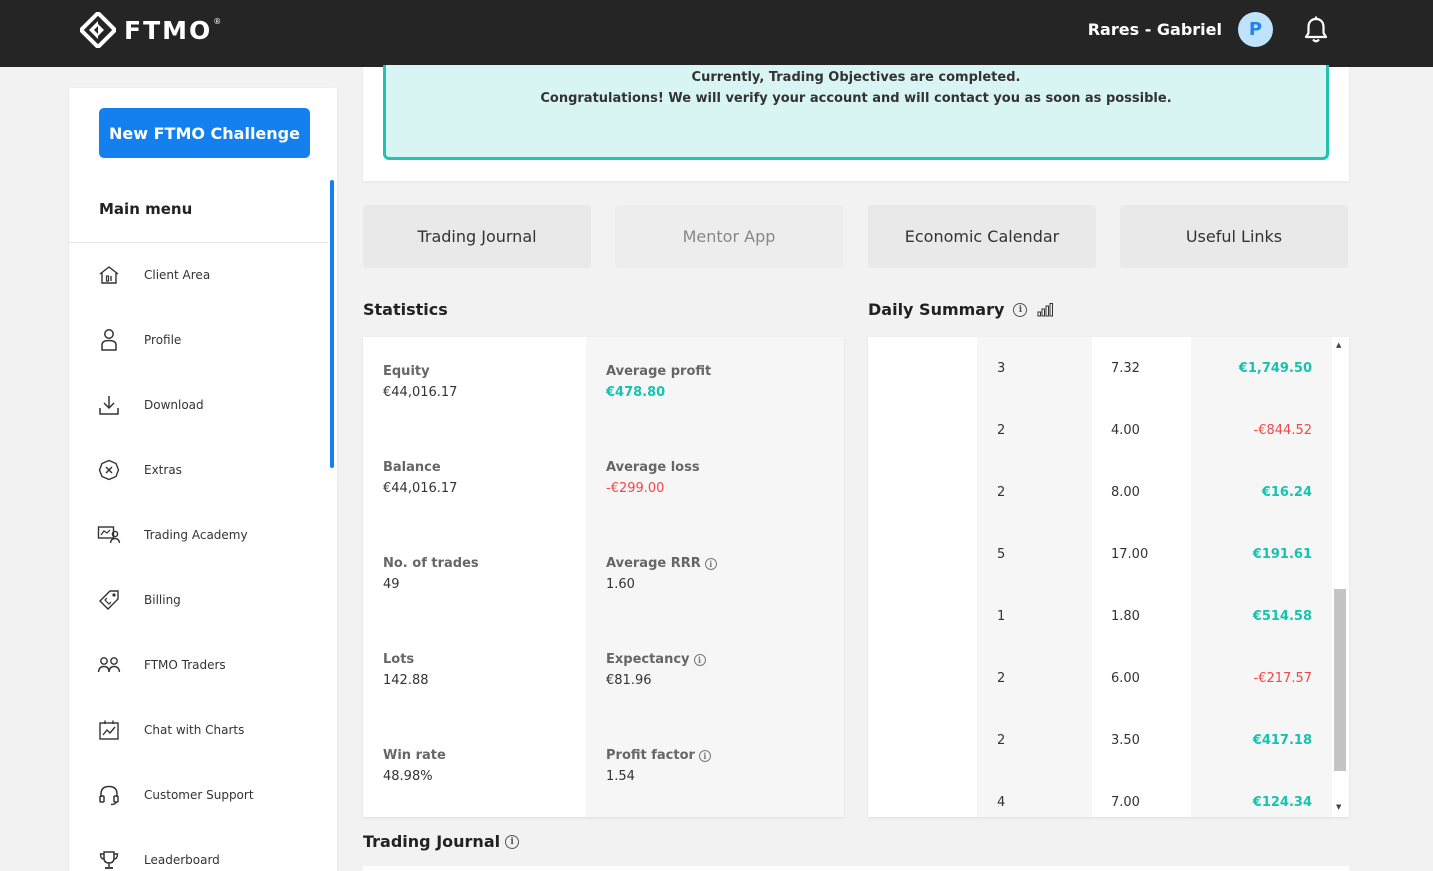 This screenshot has height=871, width=1433. What do you see at coordinates (1234, 236) in the screenshot?
I see `useful-links-button: Useful Links` at bounding box center [1234, 236].